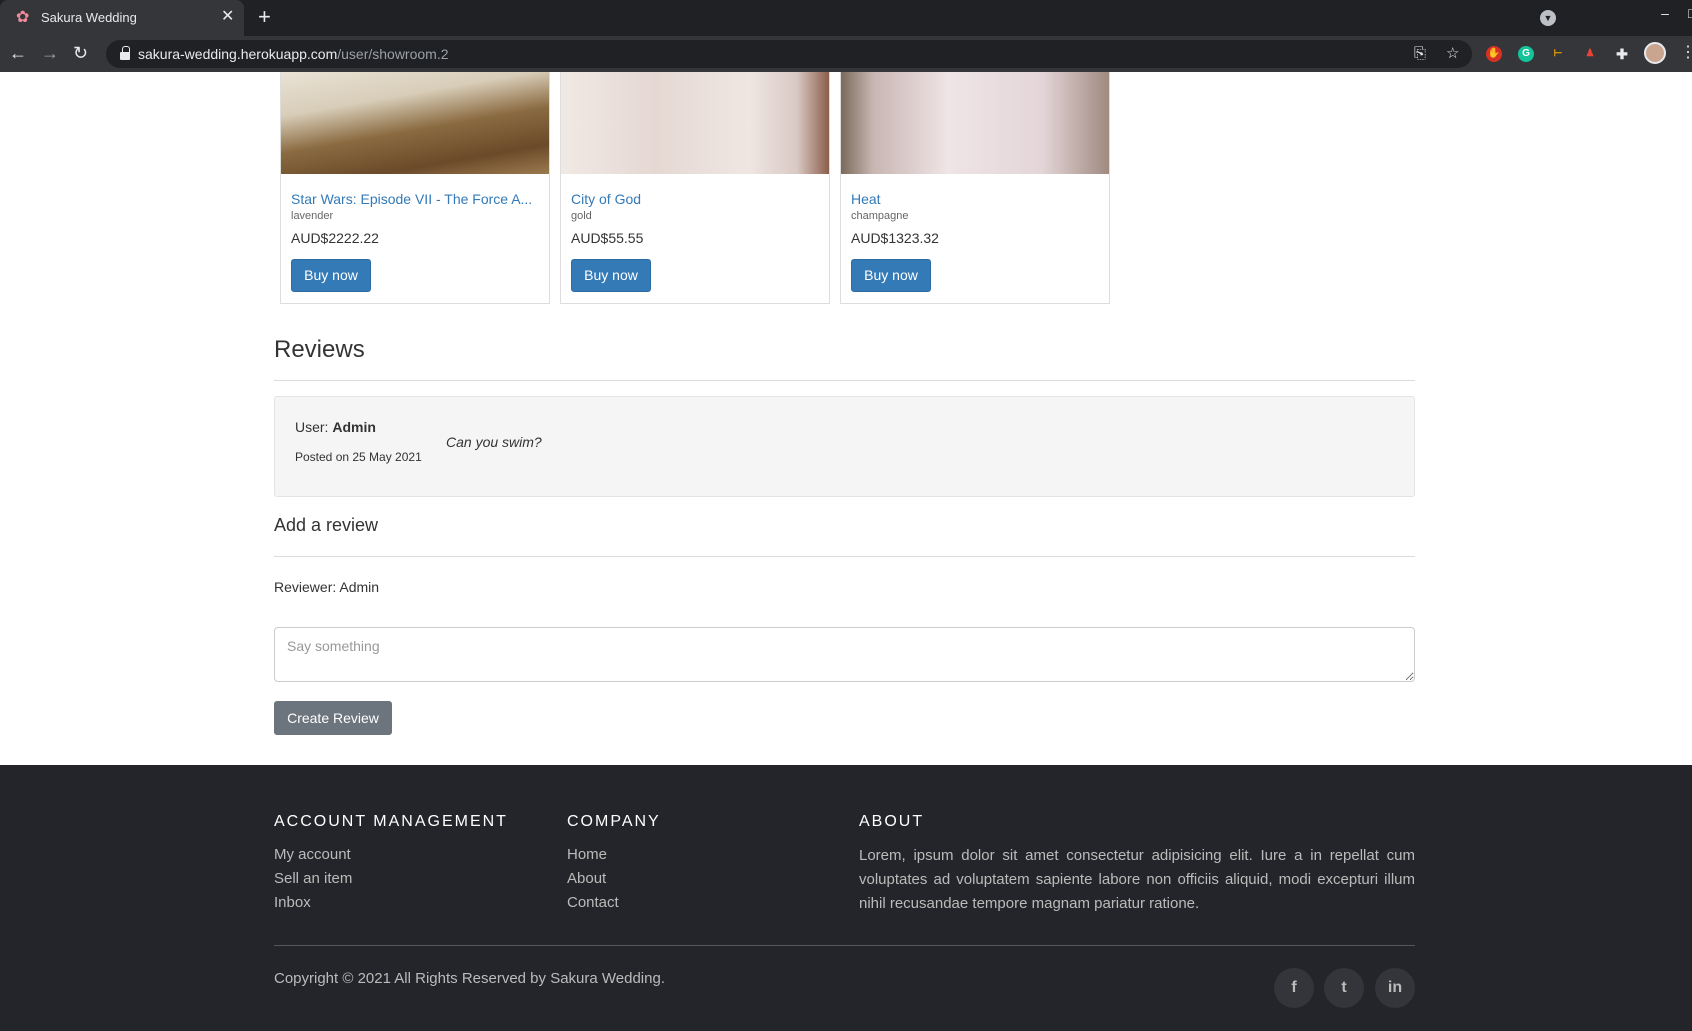 This screenshot has height=1031, width=1692. Describe the element at coordinates (844, 654) in the screenshot. I see `review-textarea` at that location.